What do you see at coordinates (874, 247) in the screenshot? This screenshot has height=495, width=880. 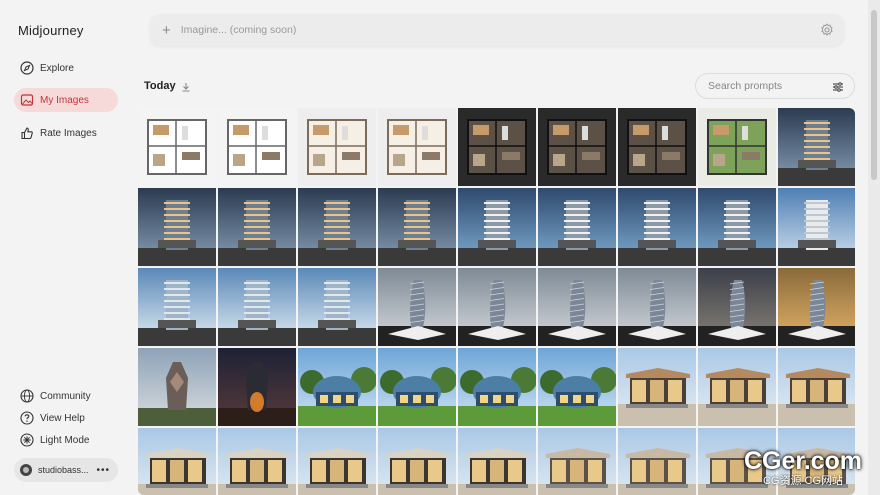 I see `scrollbar` at bounding box center [874, 247].